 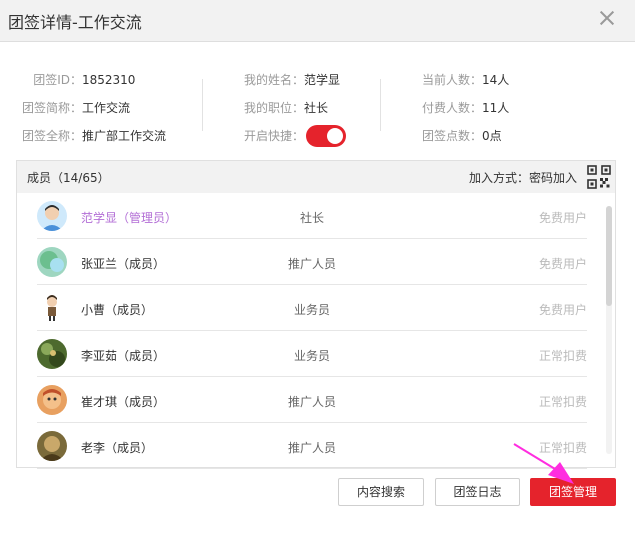 I want to click on qr-code-icon, so click(x=599, y=177).